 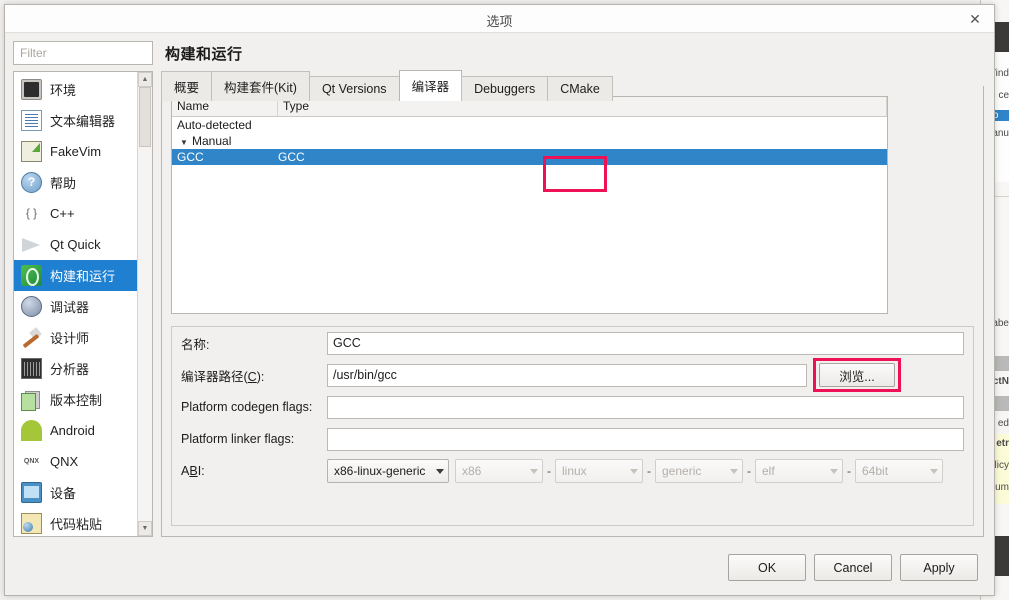 What do you see at coordinates (388, 471) in the screenshot?
I see `abi-main-select: x86-linux-generic` at bounding box center [388, 471].